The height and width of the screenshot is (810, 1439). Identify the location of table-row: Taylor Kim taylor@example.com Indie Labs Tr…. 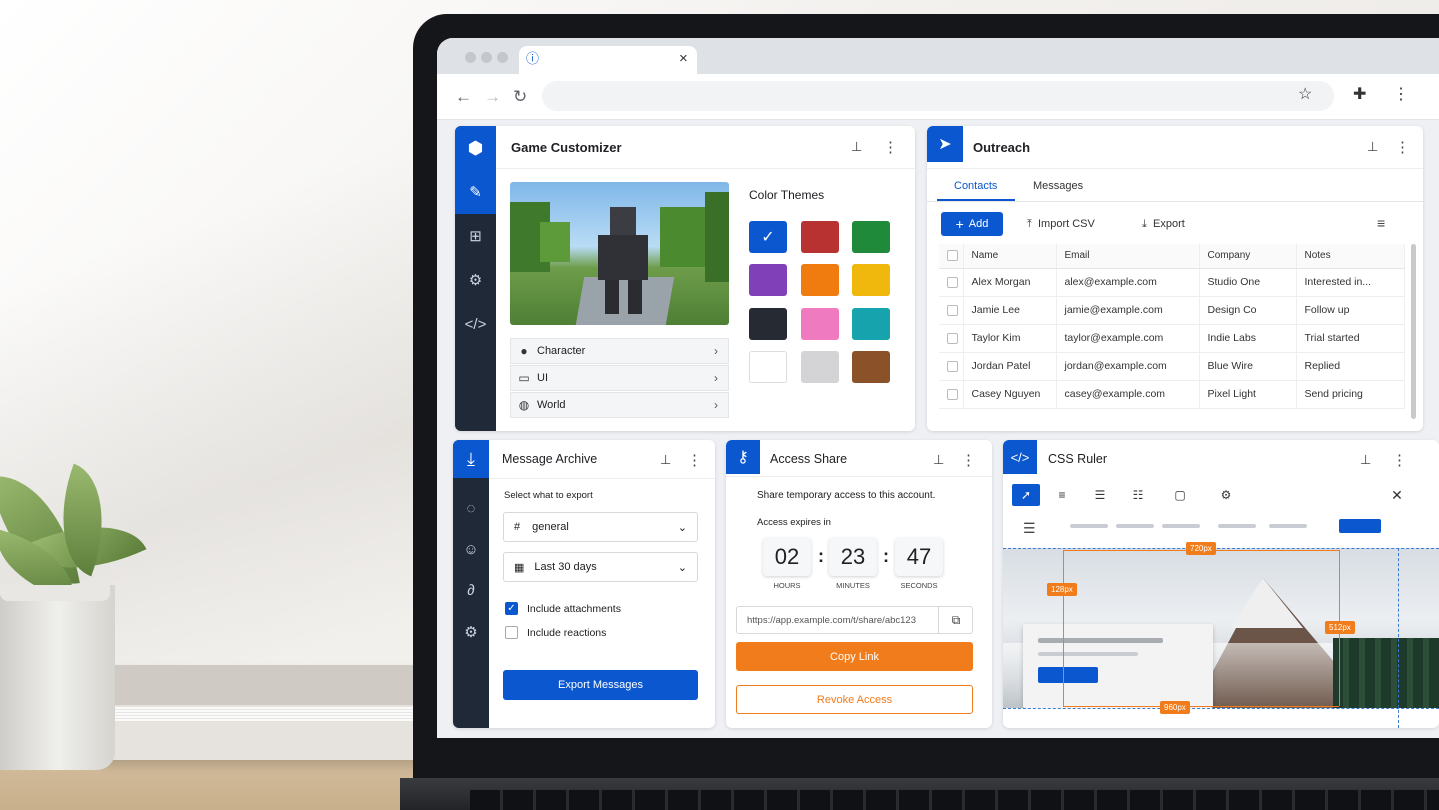
(1172, 338).